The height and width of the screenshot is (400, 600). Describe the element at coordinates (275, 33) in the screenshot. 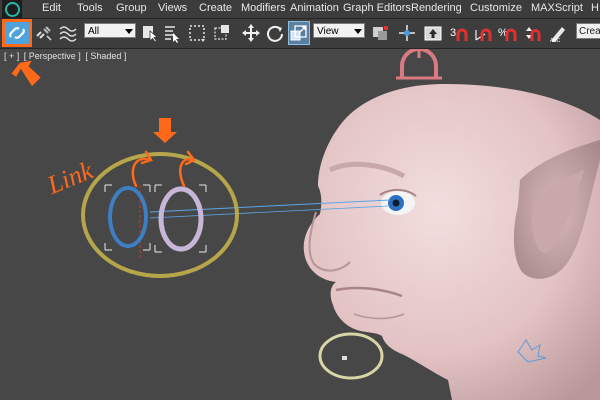

I see `select-and-rotate-icon` at that location.